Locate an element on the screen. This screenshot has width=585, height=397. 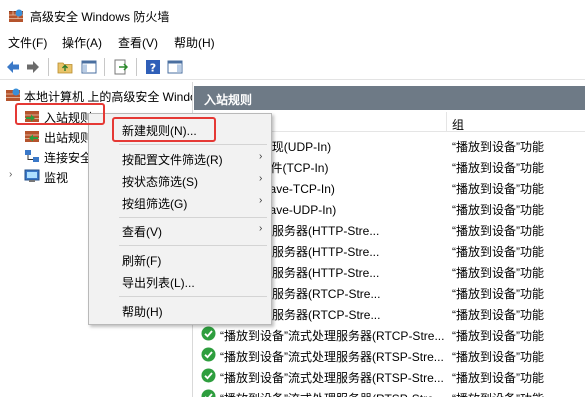
back-icon is located at coordinates (13, 67).